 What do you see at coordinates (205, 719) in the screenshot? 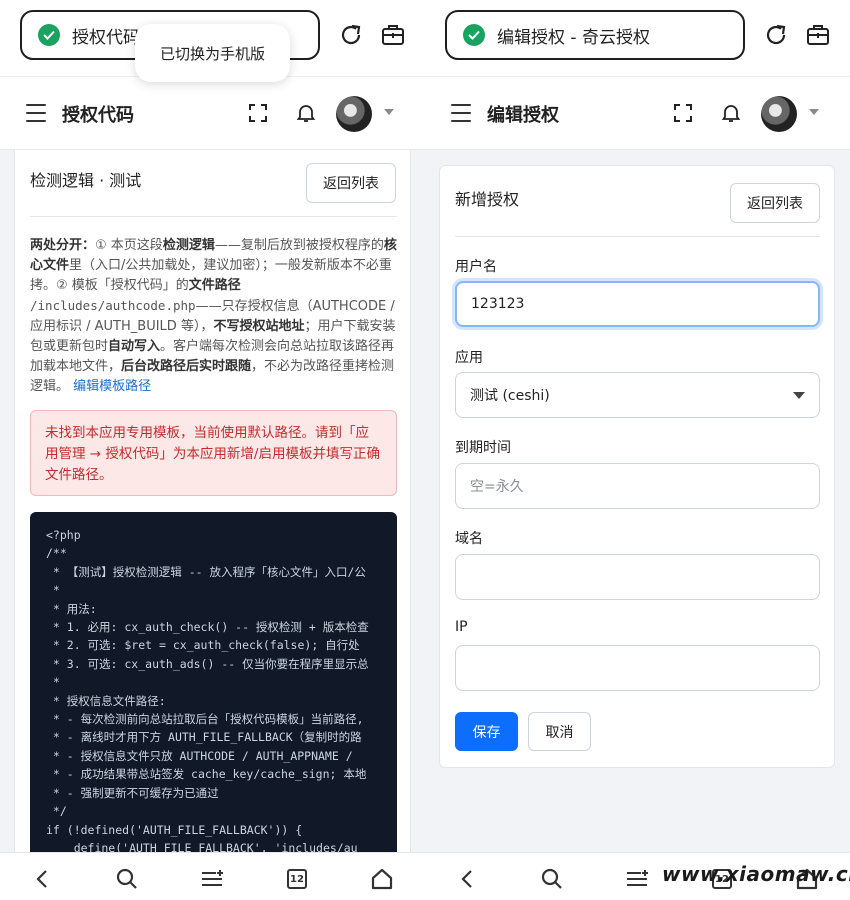
I see `code-line: * - 每次检测前向总站拉取后台「授权代码模板」当前路径,` at bounding box center [205, 719].